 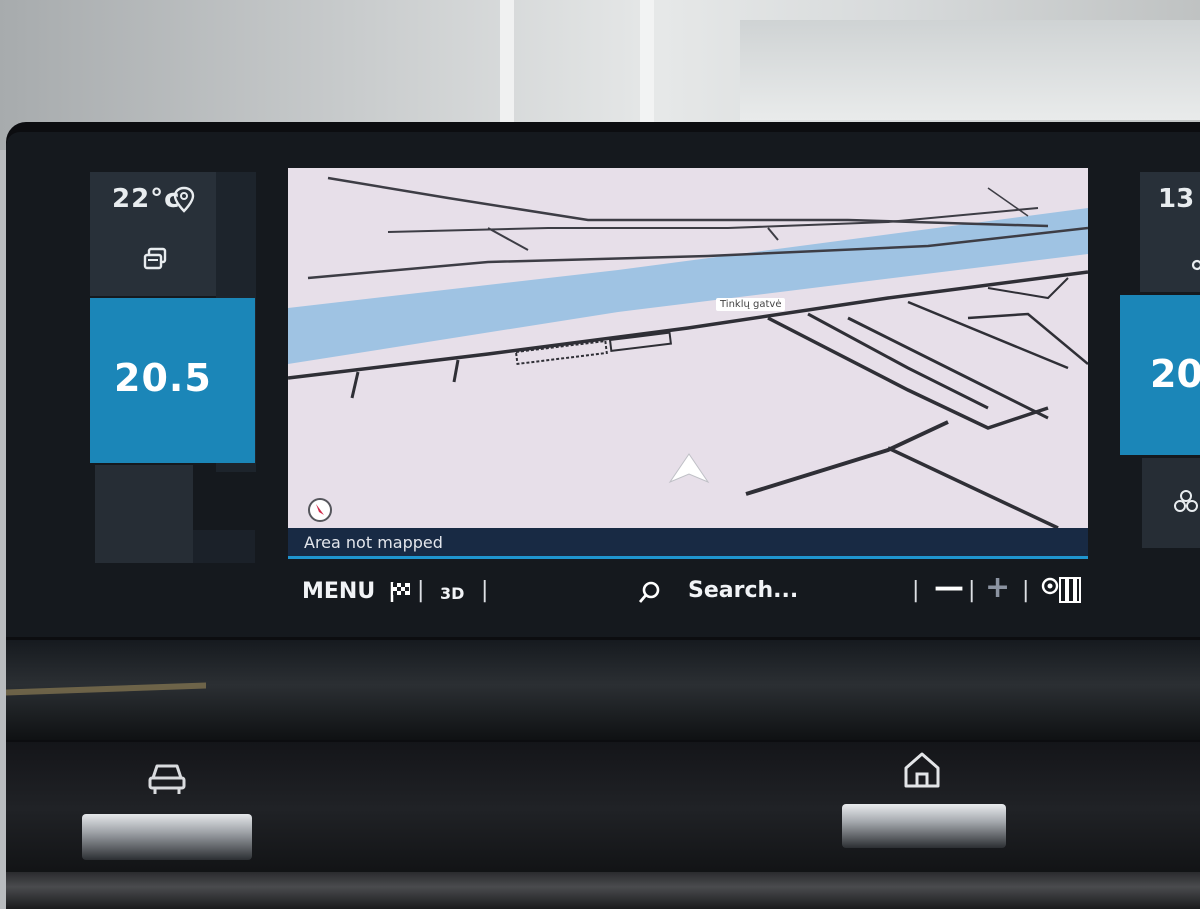 What do you see at coordinates (1176, 199) in the screenshot?
I see `right-top-value: 13` at bounding box center [1176, 199].